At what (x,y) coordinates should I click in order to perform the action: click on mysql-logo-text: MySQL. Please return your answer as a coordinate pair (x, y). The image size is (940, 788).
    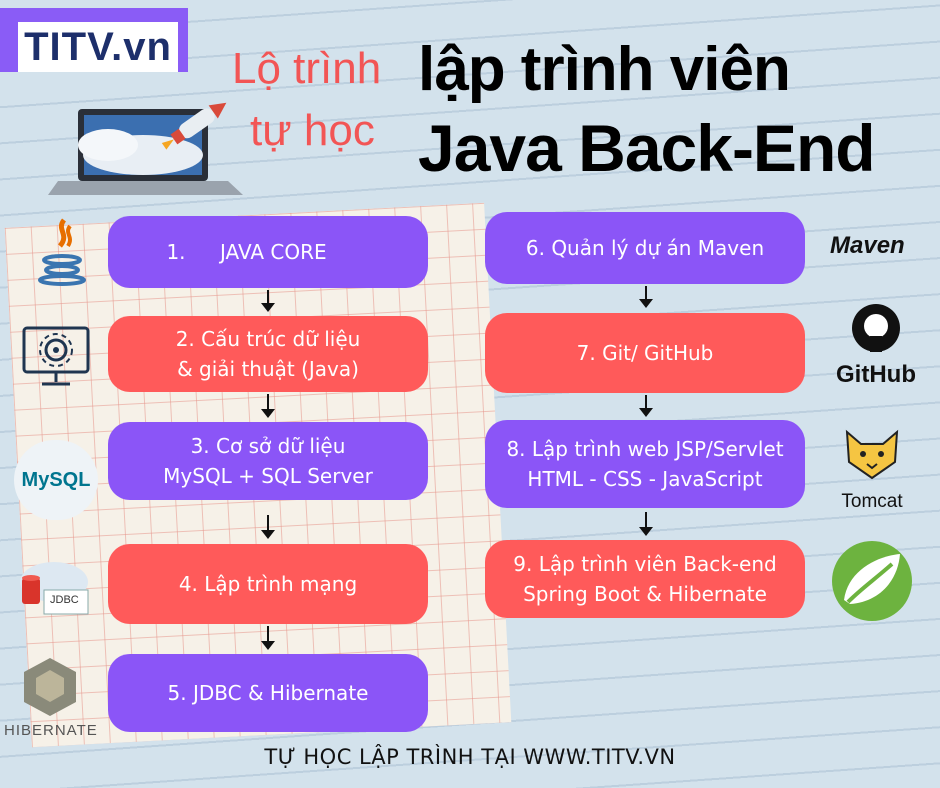
    Looking at the image, I should click on (56, 479).